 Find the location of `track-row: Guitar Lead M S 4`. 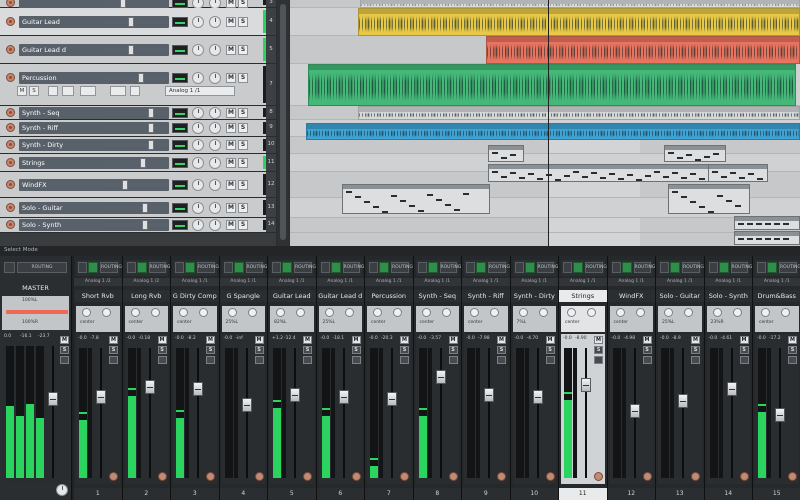

track-row: Guitar Lead M S 4 is located at coordinates (138, 22).